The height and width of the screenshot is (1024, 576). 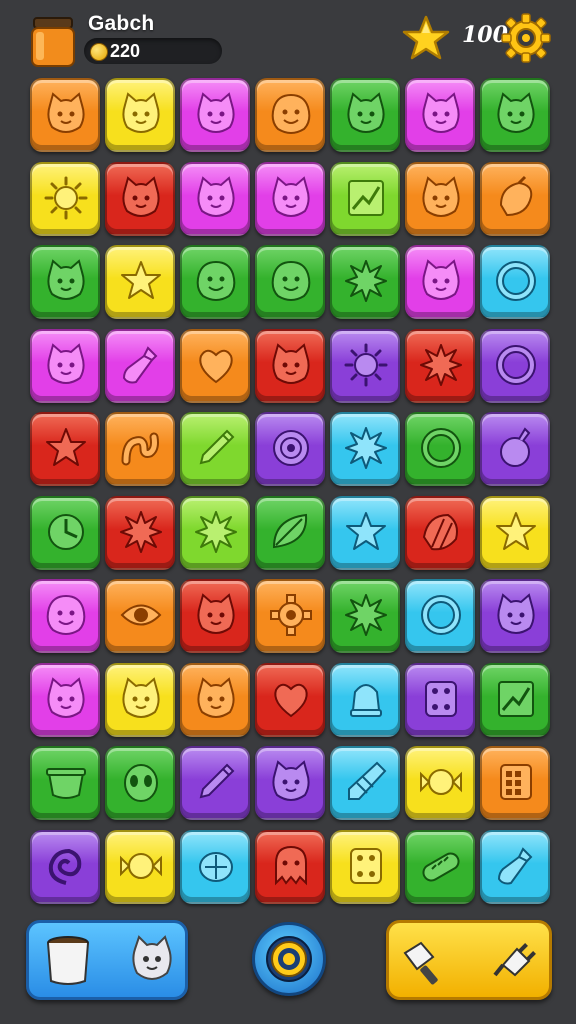 I want to click on booster-button-right, so click(x=469, y=960).